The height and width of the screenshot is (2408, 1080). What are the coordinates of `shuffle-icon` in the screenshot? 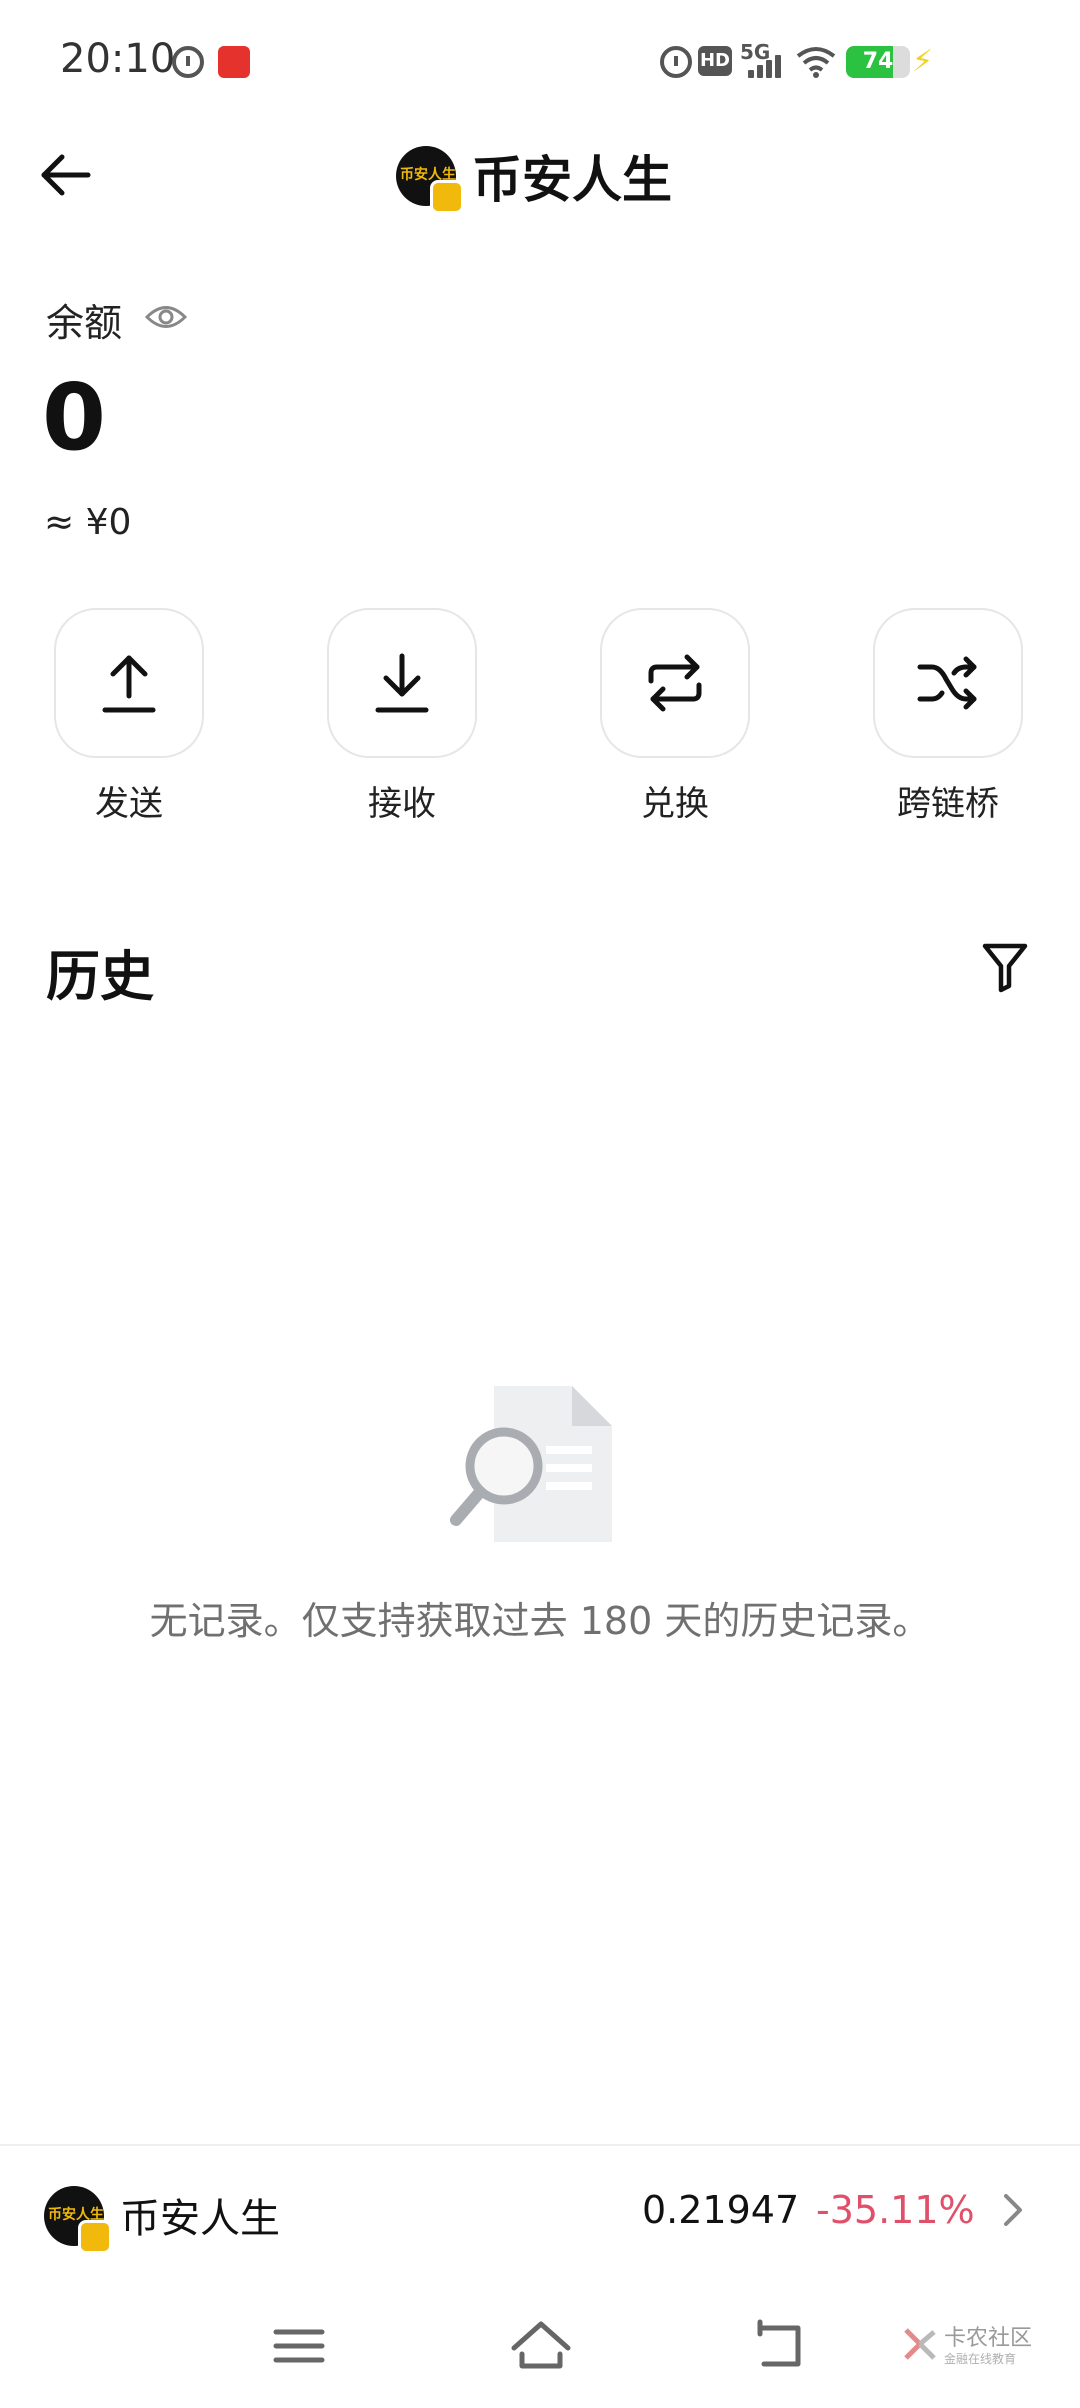 It's located at (947, 683).